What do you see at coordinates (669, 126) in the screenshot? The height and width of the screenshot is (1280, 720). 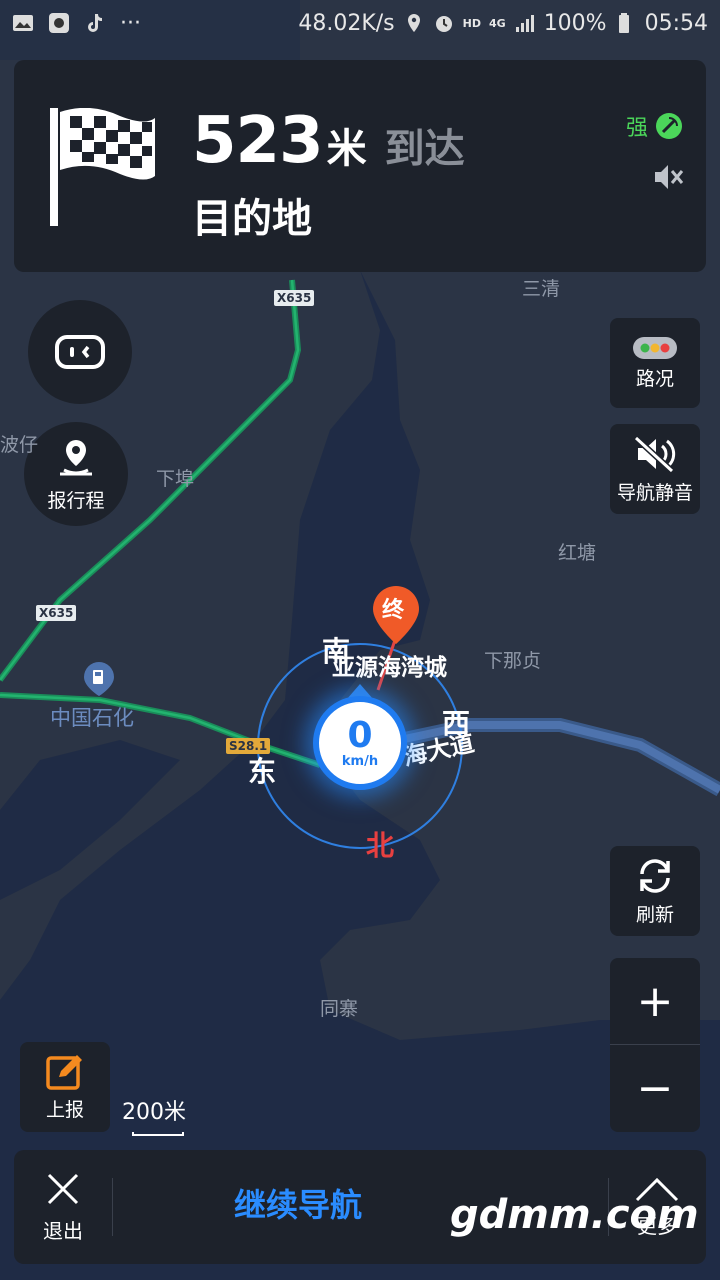 I see `gps-signal-icon` at bounding box center [669, 126].